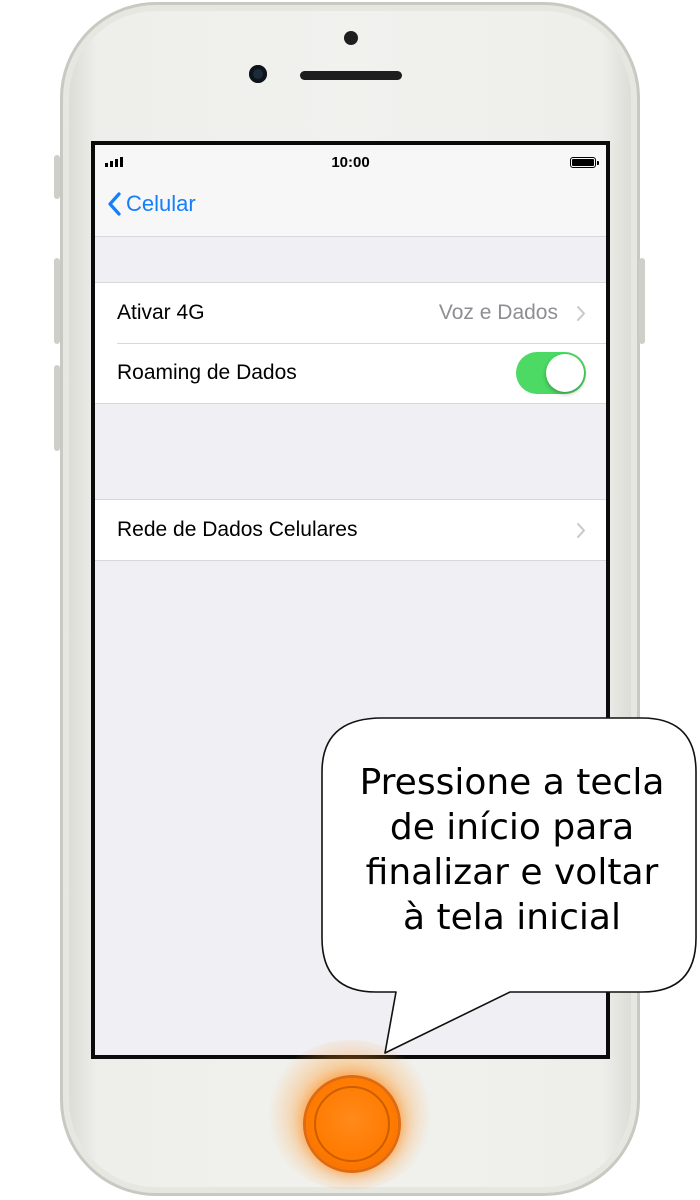 This screenshot has width=700, height=1200. I want to click on callout-line: à tela inicial, so click(512, 917).